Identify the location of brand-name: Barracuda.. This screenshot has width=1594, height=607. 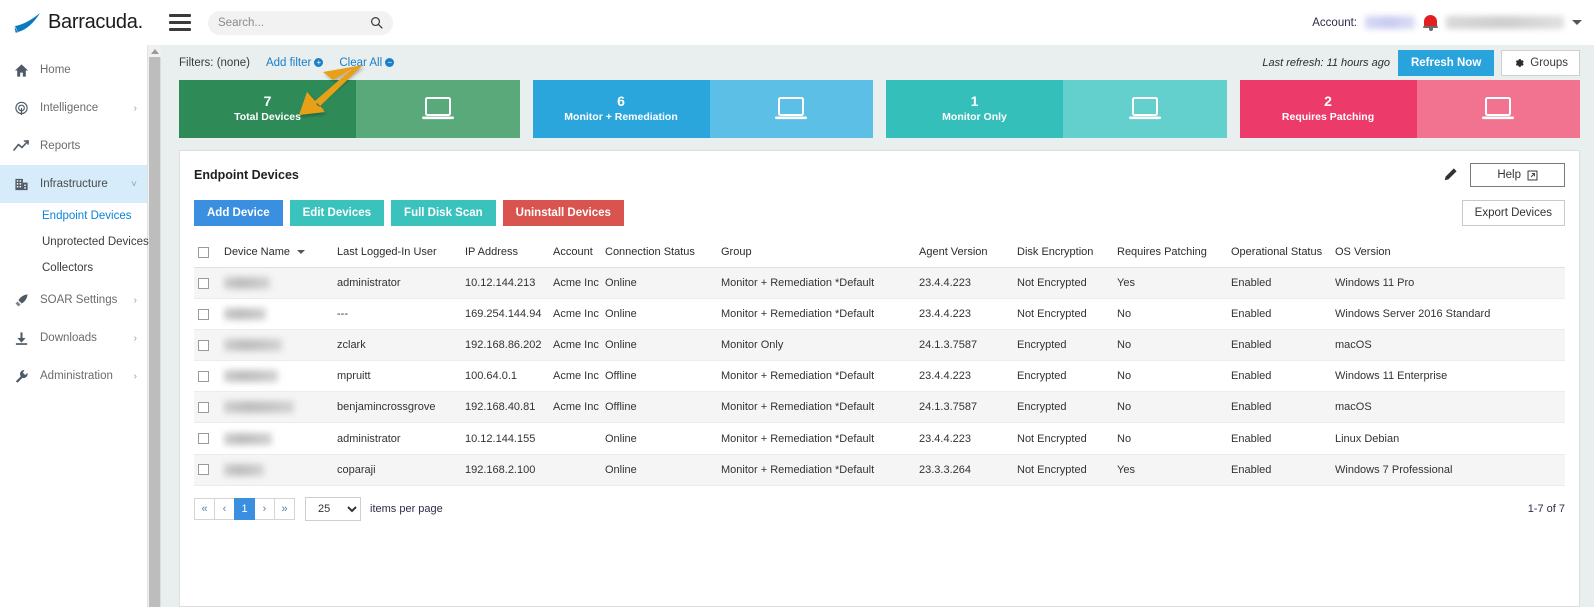
(95, 22).